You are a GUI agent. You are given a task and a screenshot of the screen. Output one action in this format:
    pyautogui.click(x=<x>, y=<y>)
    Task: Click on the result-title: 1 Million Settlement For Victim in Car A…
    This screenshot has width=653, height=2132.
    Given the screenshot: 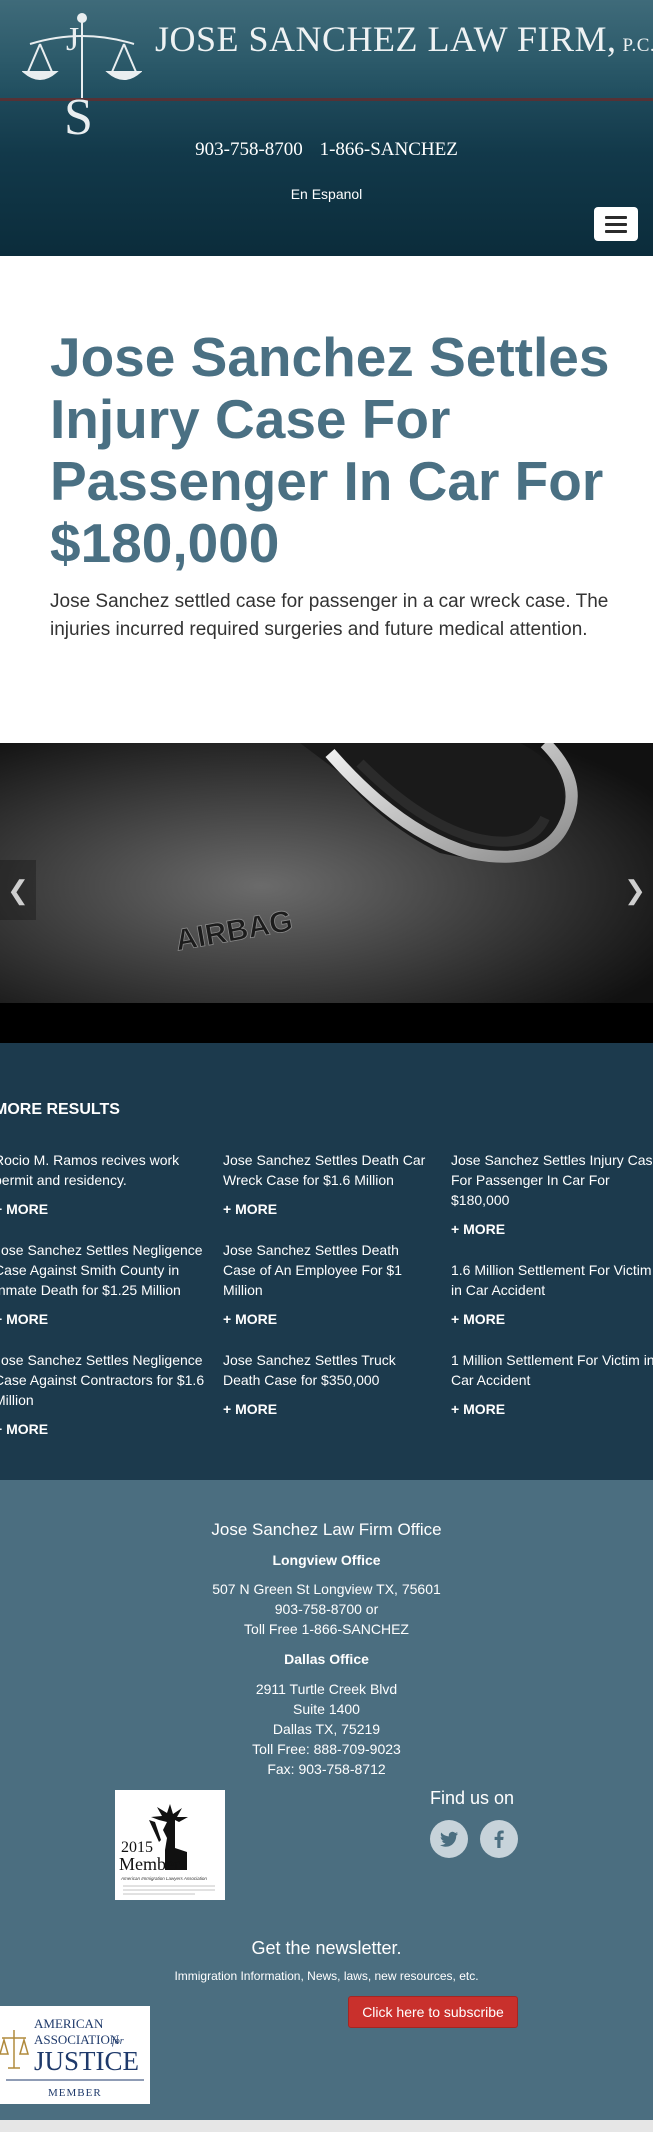 What is the action you would take?
    pyautogui.click(x=552, y=1370)
    